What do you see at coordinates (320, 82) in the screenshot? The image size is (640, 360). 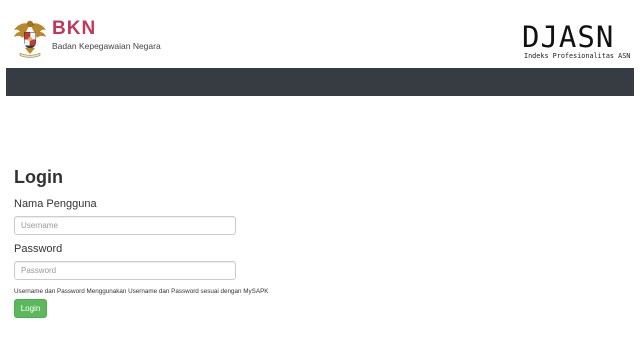 I see `navbar` at bounding box center [320, 82].